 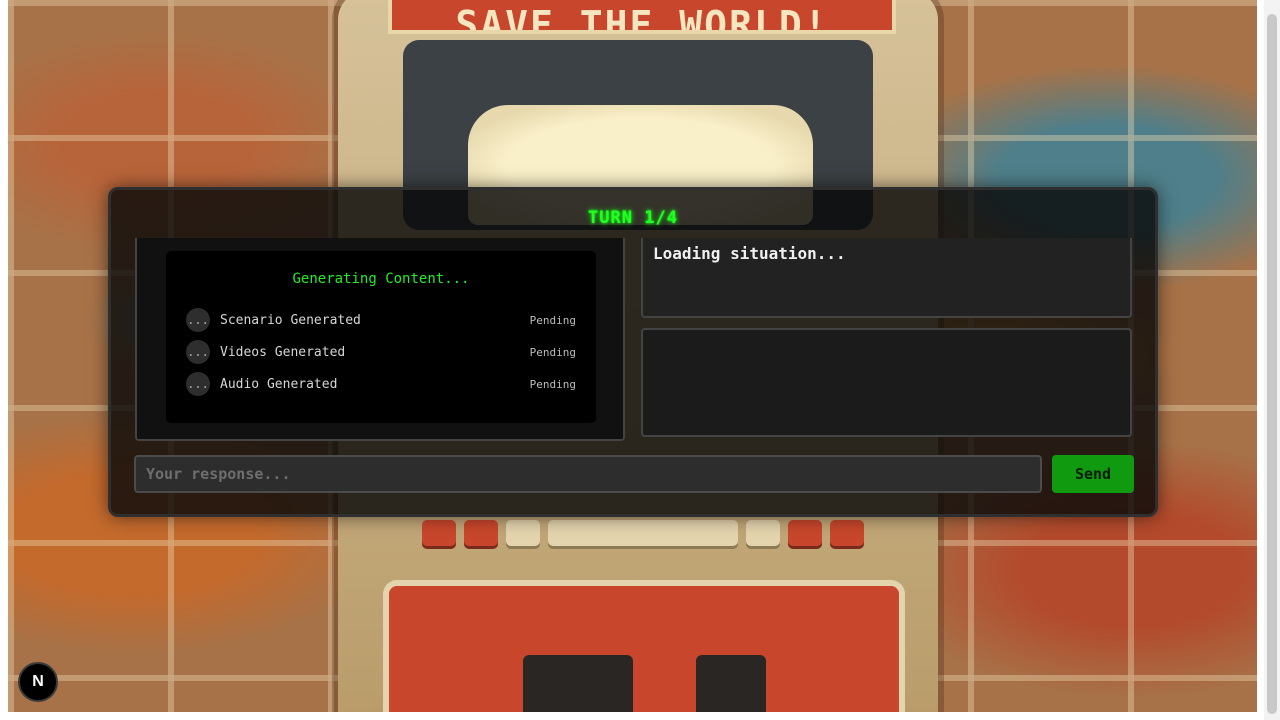 What do you see at coordinates (38, 682) in the screenshot?
I see `dev-tools-badge: N` at bounding box center [38, 682].